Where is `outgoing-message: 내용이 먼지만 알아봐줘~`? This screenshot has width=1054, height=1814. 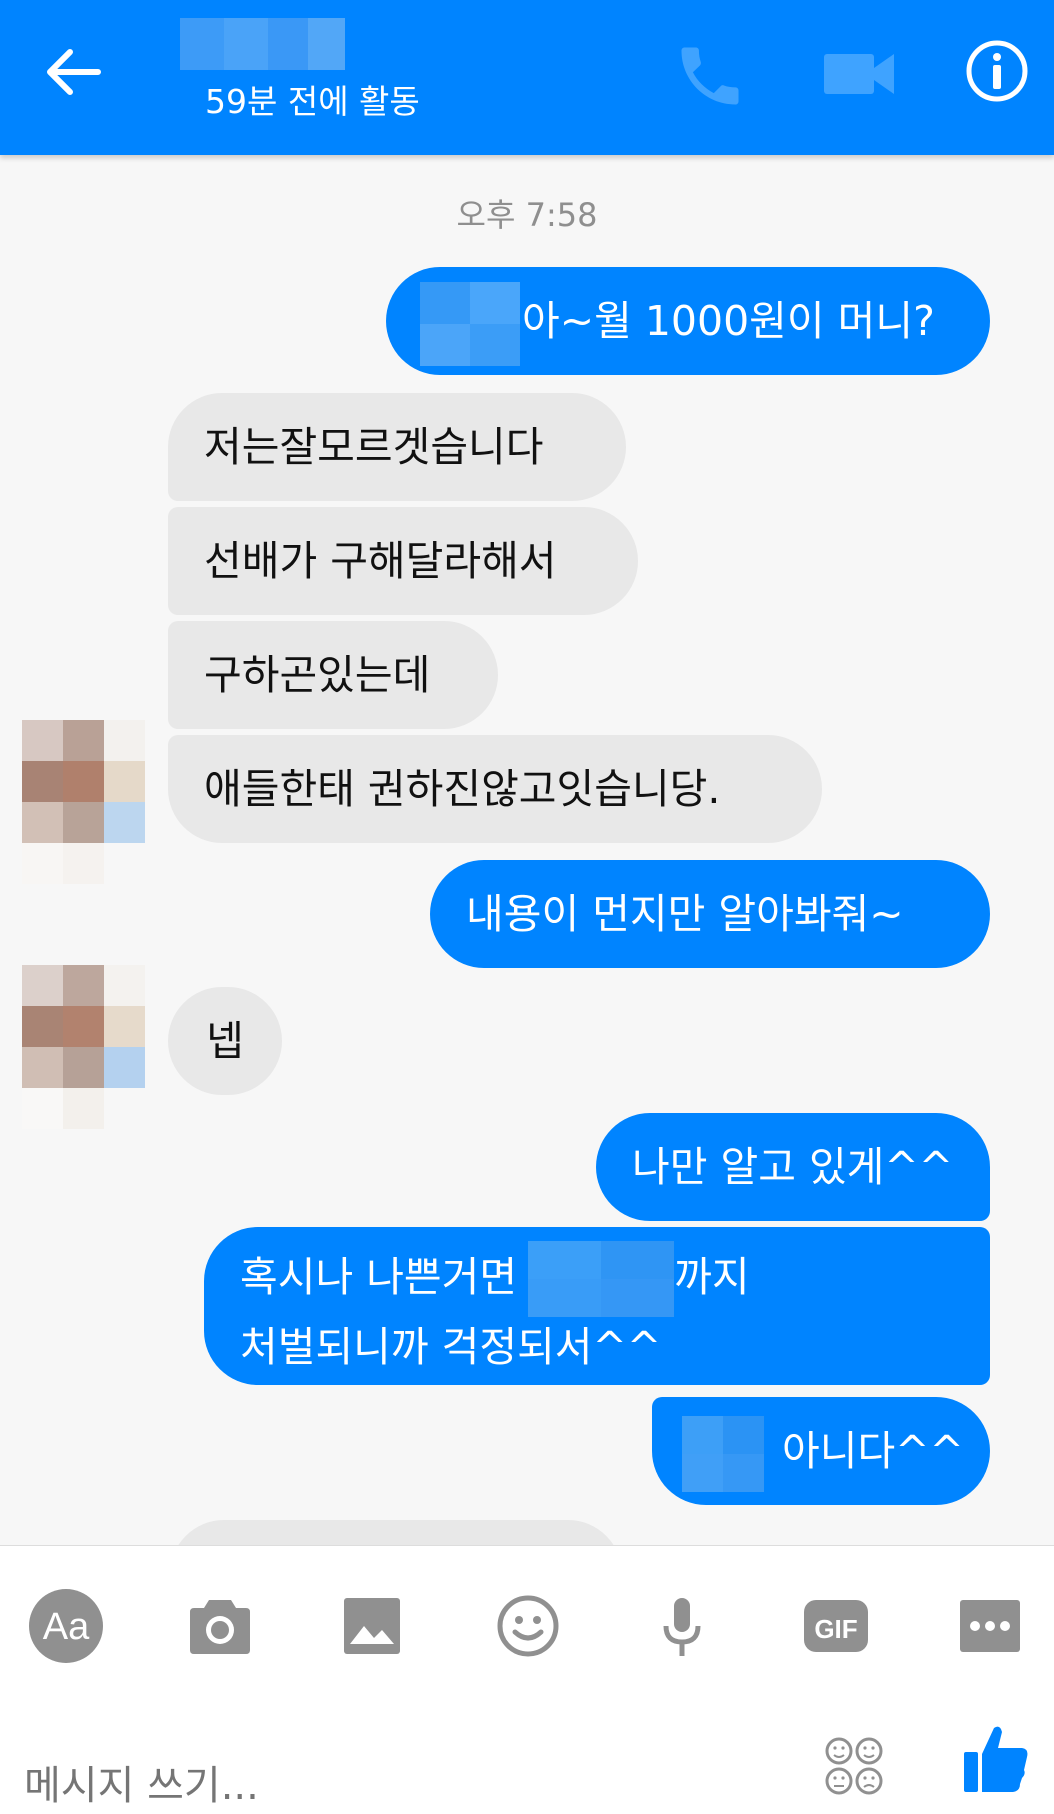
outgoing-message: 내용이 먼지만 알아봐줘~ is located at coordinates (710, 914).